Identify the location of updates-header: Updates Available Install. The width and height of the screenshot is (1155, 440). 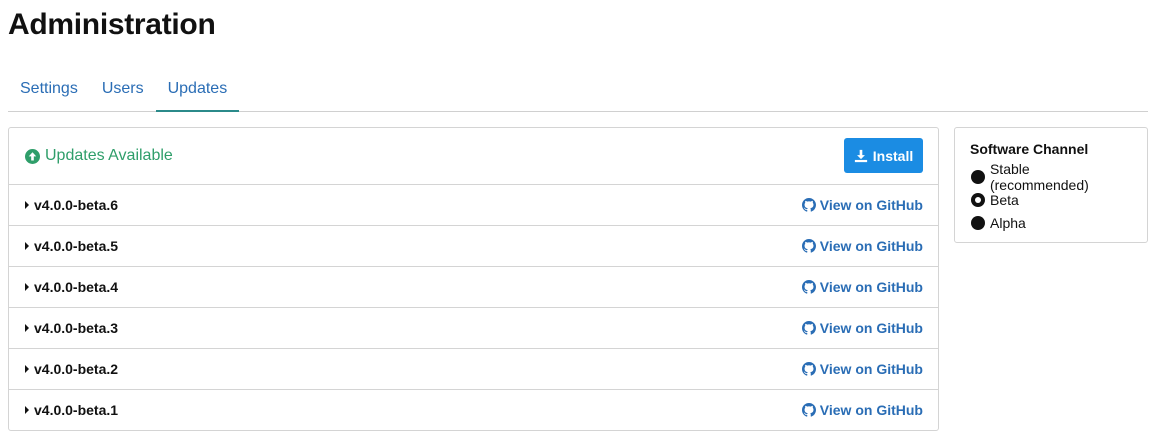
(473, 156).